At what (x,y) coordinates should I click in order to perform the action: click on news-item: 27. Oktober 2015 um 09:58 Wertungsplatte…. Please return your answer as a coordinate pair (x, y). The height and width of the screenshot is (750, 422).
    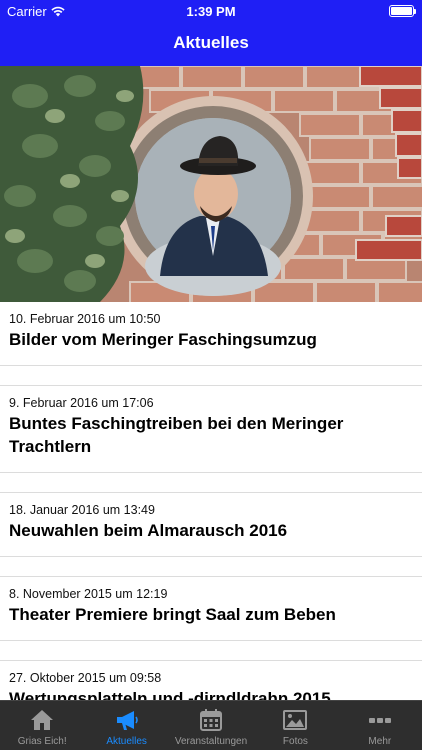
    Looking at the image, I should click on (211, 680).